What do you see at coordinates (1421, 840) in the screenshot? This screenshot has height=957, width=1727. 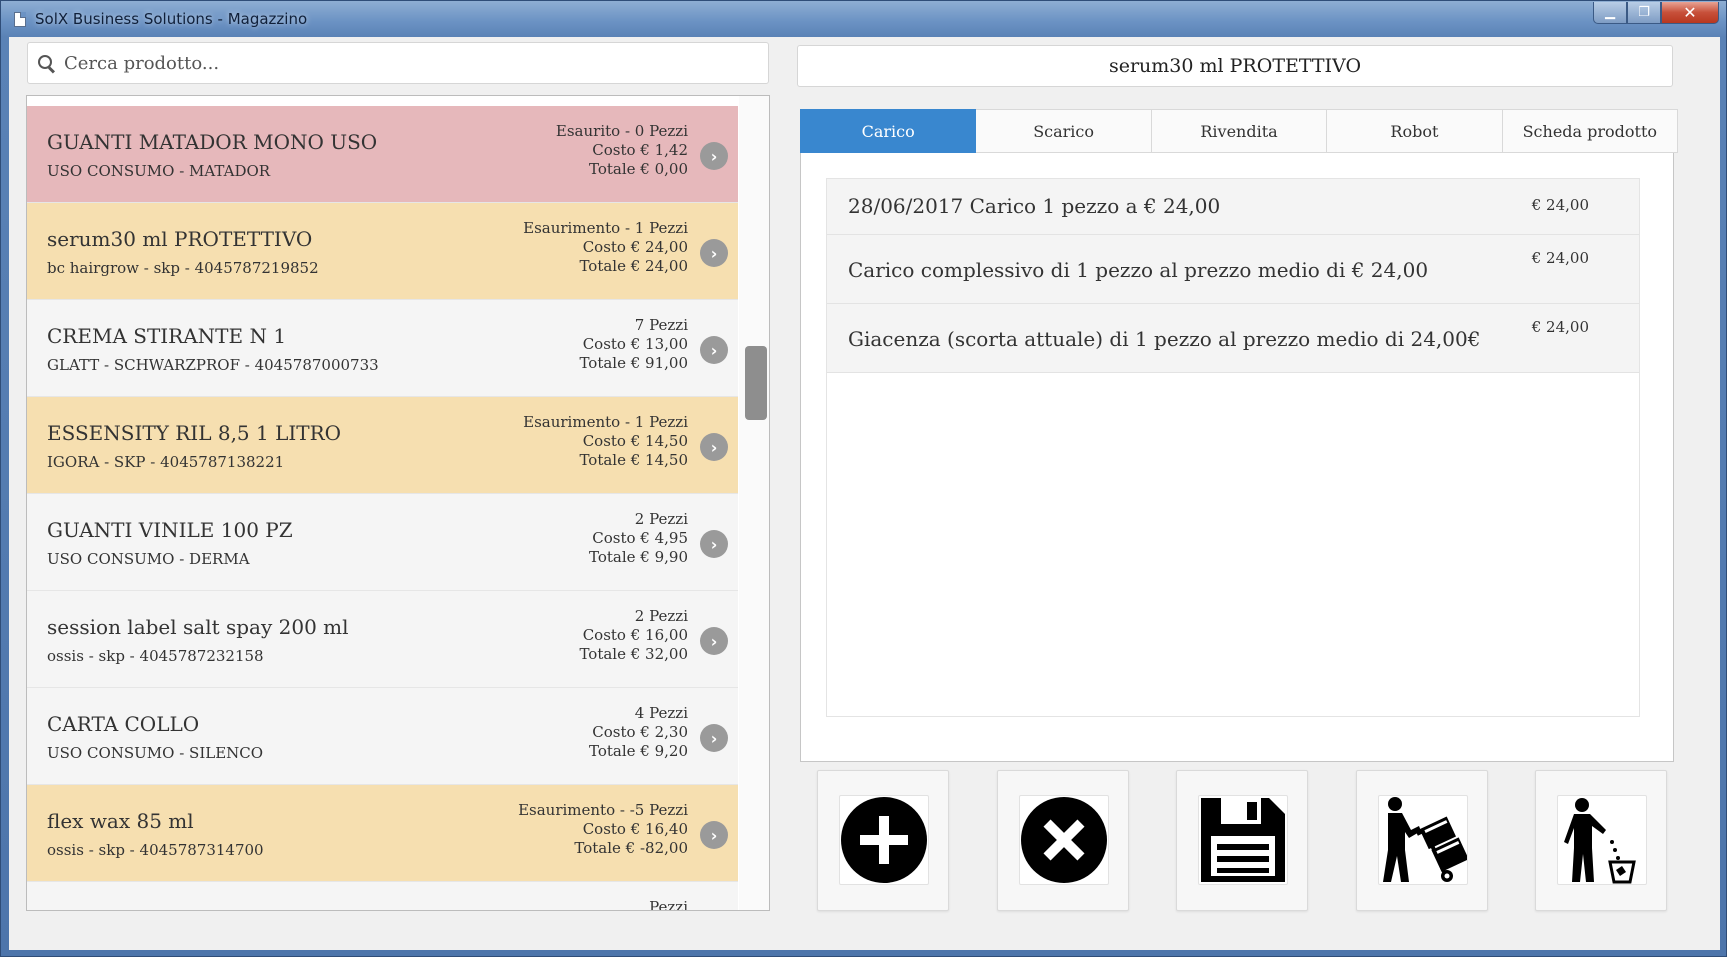 I see `delivery-button` at bounding box center [1421, 840].